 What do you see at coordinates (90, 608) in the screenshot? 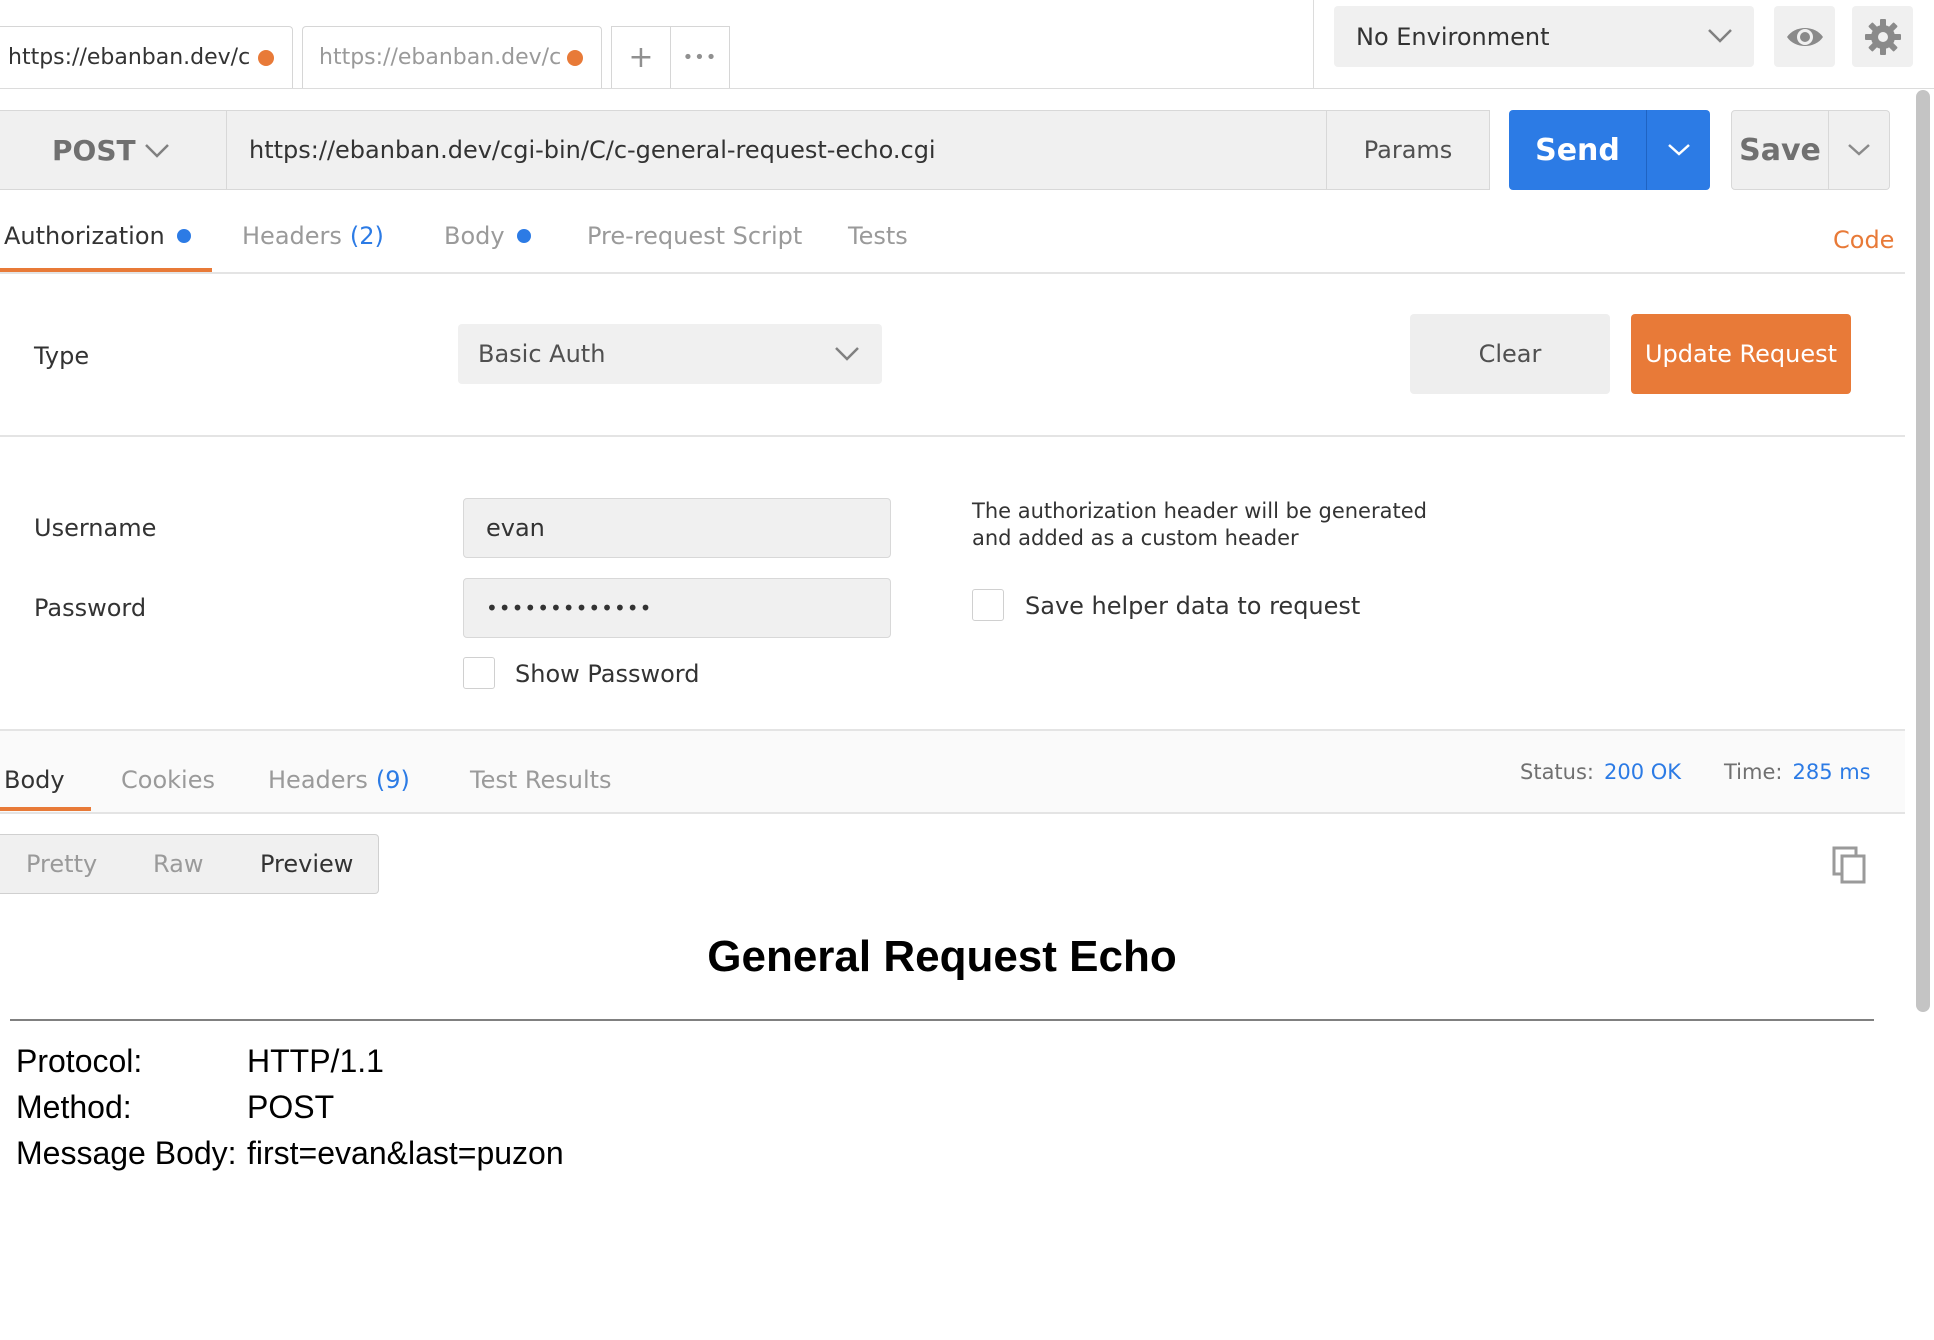
I see `password-label: Password` at bounding box center [90, 608].